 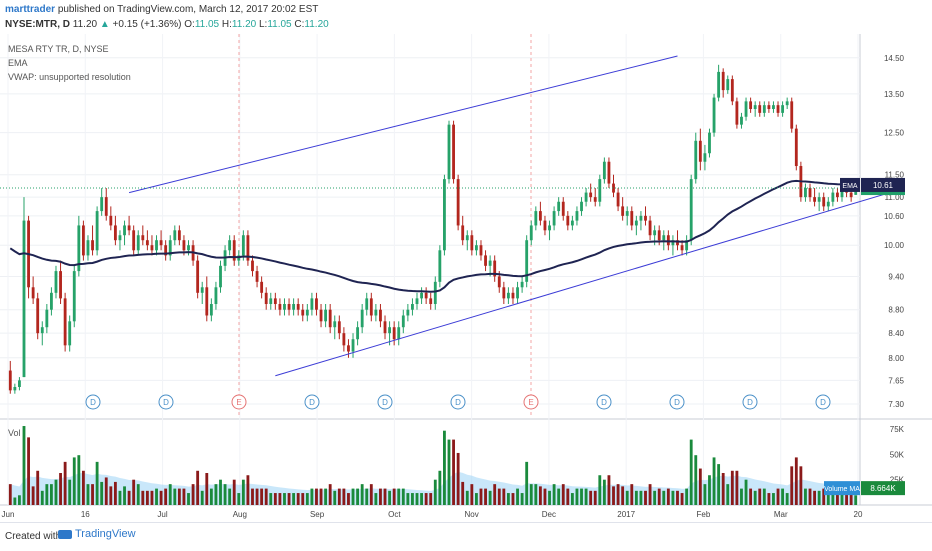 What do you see at coordinates (781, 514) in the screenshot?
I see `time-tick-label: Mar` at bounding box center [781, 514].